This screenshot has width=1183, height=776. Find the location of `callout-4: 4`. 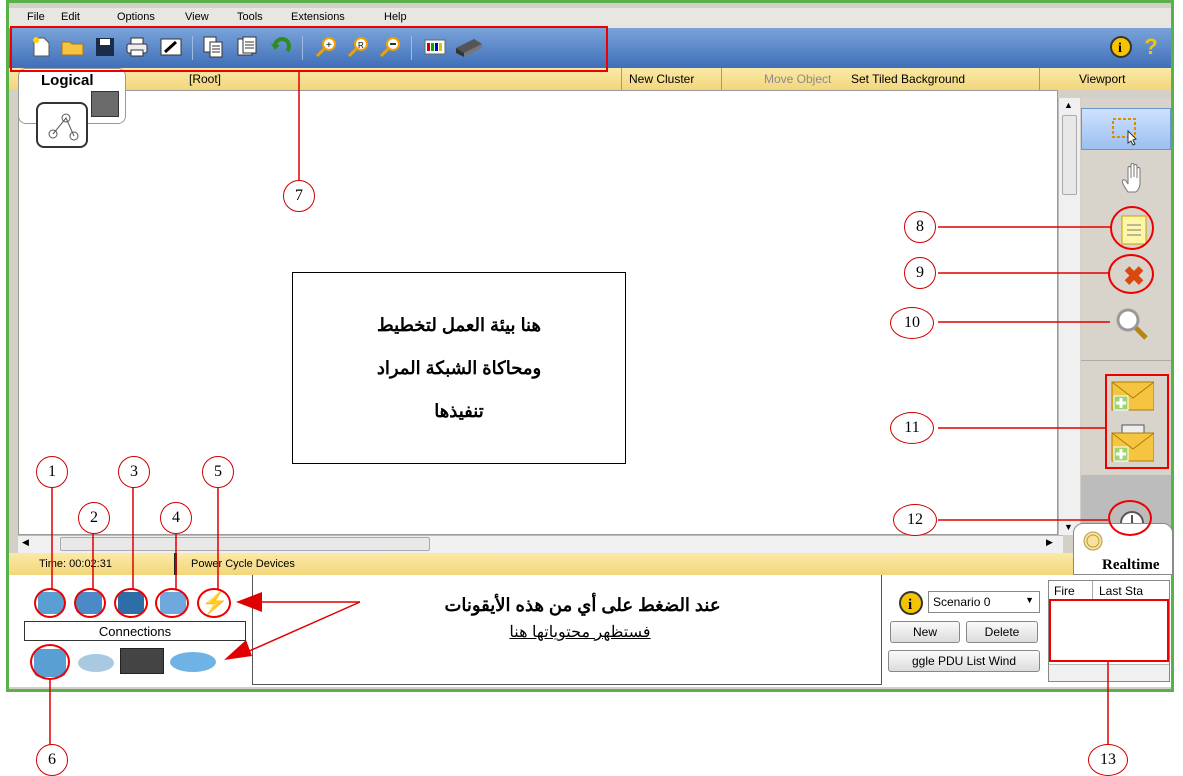

callout-4: 4 is located at coordinates (176, 518).